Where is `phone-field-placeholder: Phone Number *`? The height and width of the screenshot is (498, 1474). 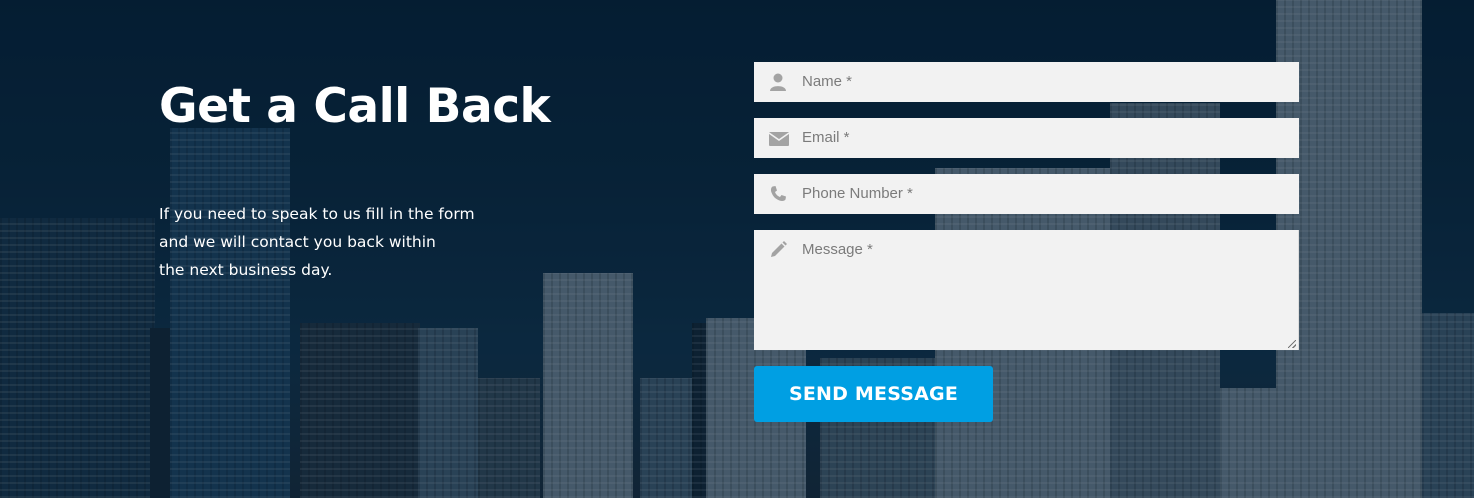 phone-field-placeholder: Phone Number * is located at coordinates (857, 193).